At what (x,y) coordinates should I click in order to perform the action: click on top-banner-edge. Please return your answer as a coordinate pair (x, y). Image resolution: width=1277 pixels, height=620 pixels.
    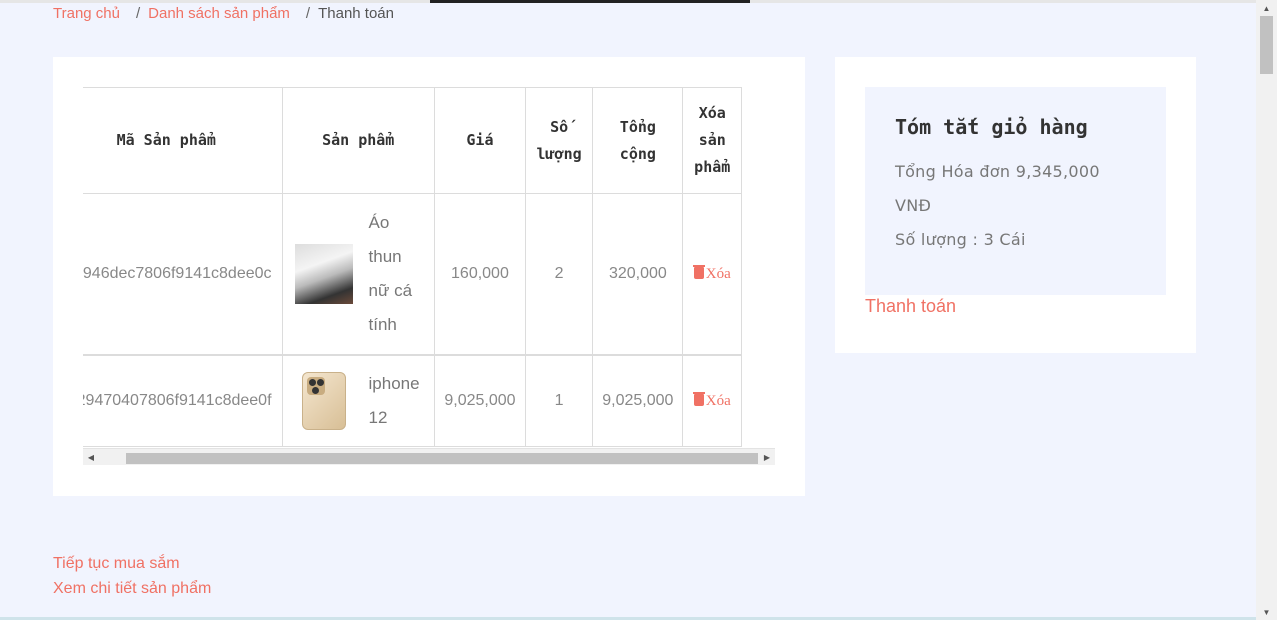
    Looking at the image, I should click on (628, 1).